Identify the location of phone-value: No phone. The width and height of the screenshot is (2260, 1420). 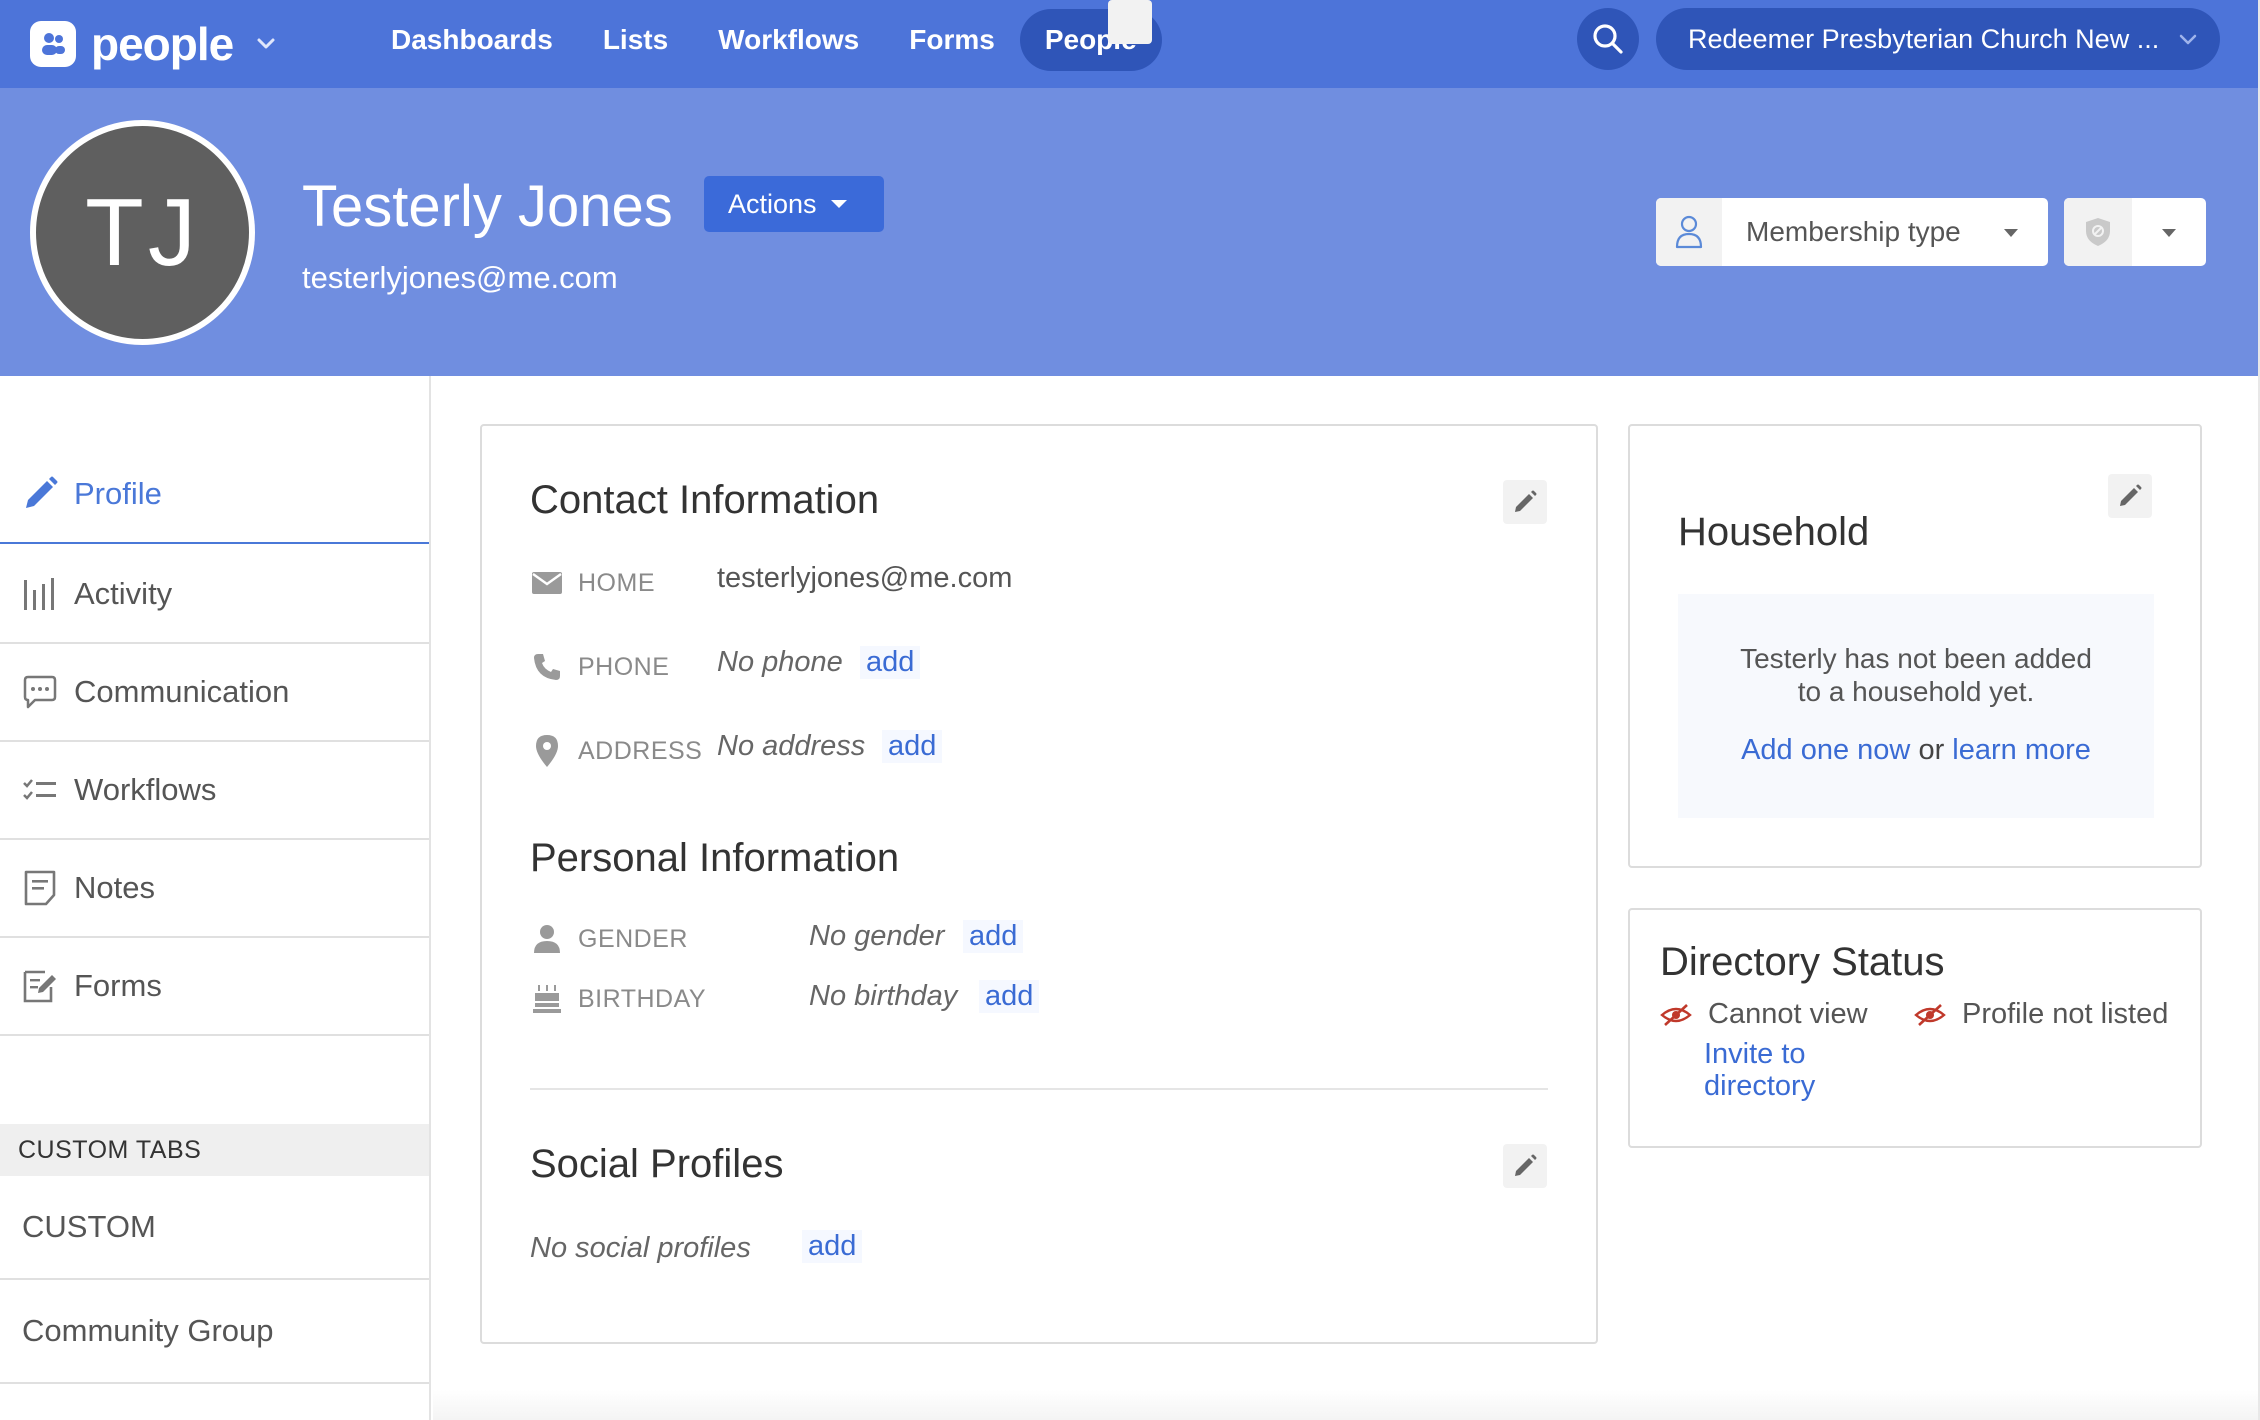
(780, 662).